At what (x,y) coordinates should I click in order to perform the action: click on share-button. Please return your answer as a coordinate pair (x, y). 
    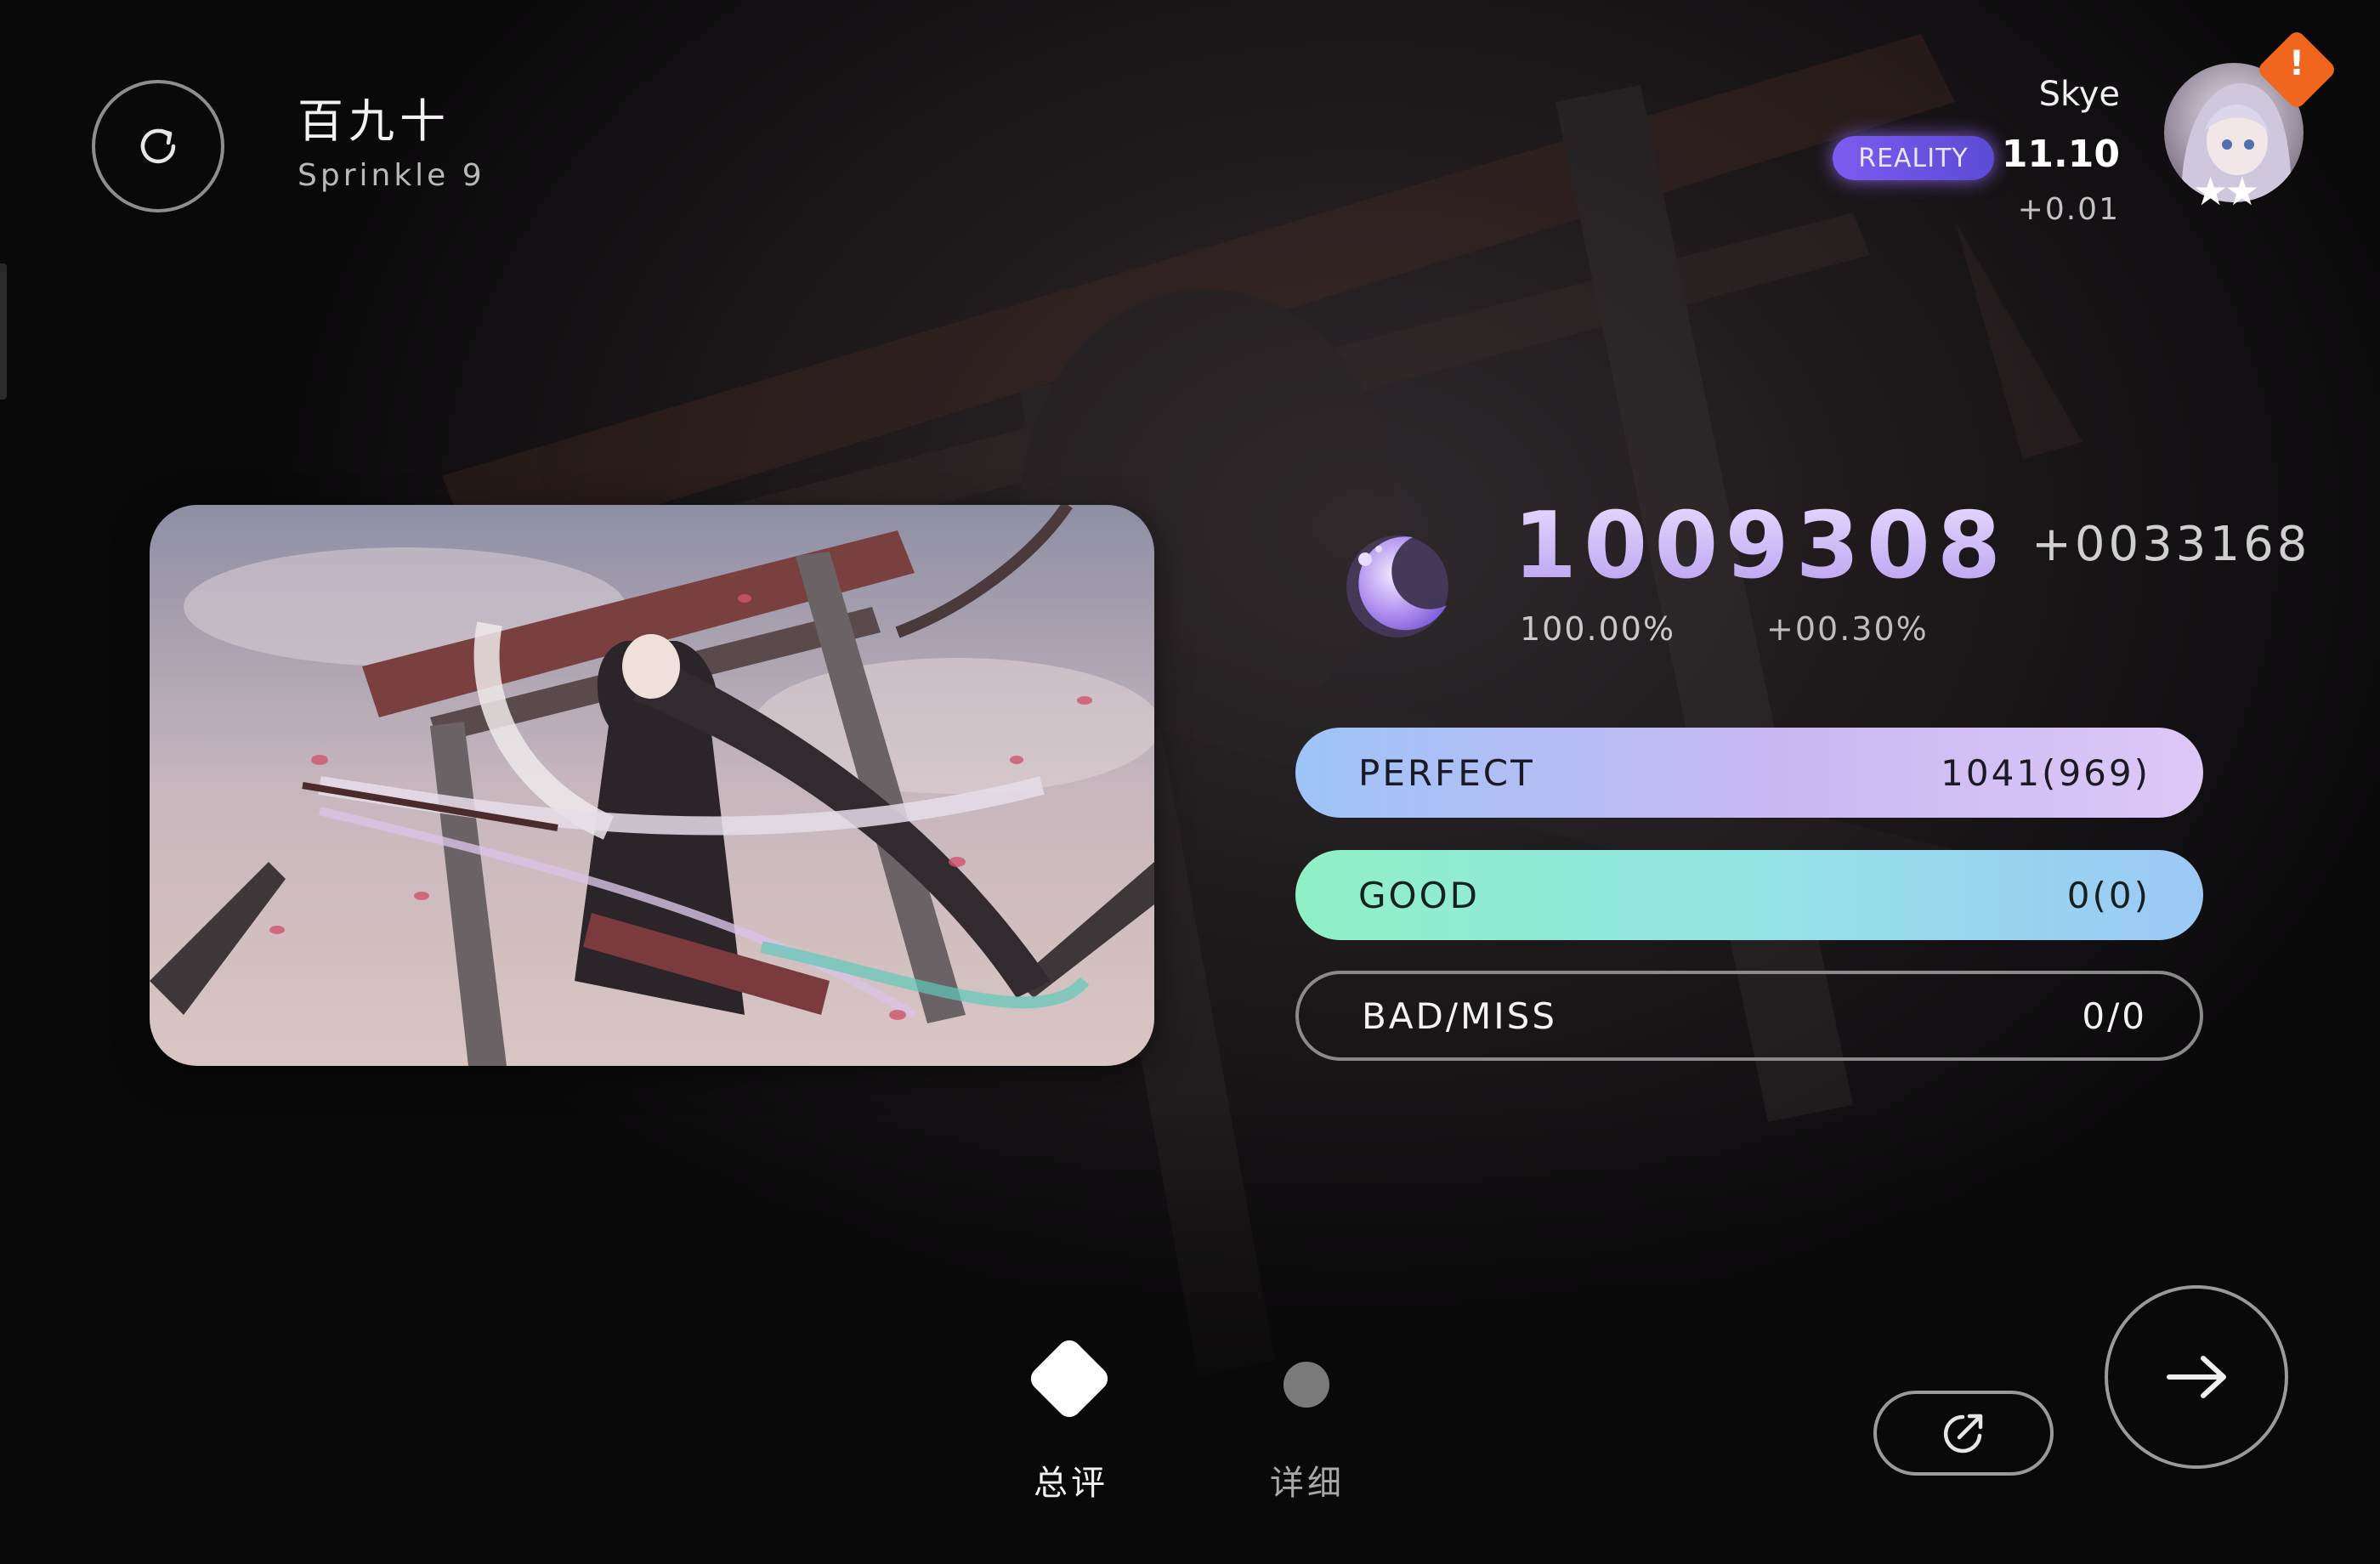
    Looking at the image, I should click on (1963, 1433).